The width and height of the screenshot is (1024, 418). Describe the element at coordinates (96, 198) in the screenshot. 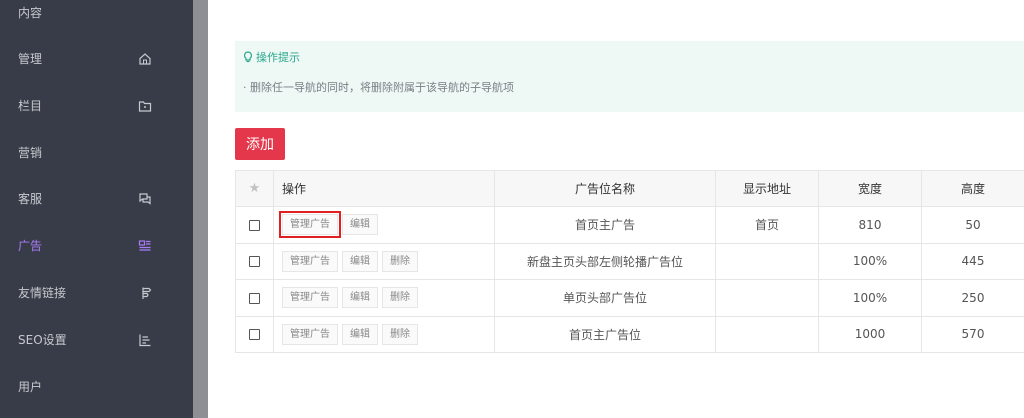

I see `sidebar-item-service: 客服` at that location.